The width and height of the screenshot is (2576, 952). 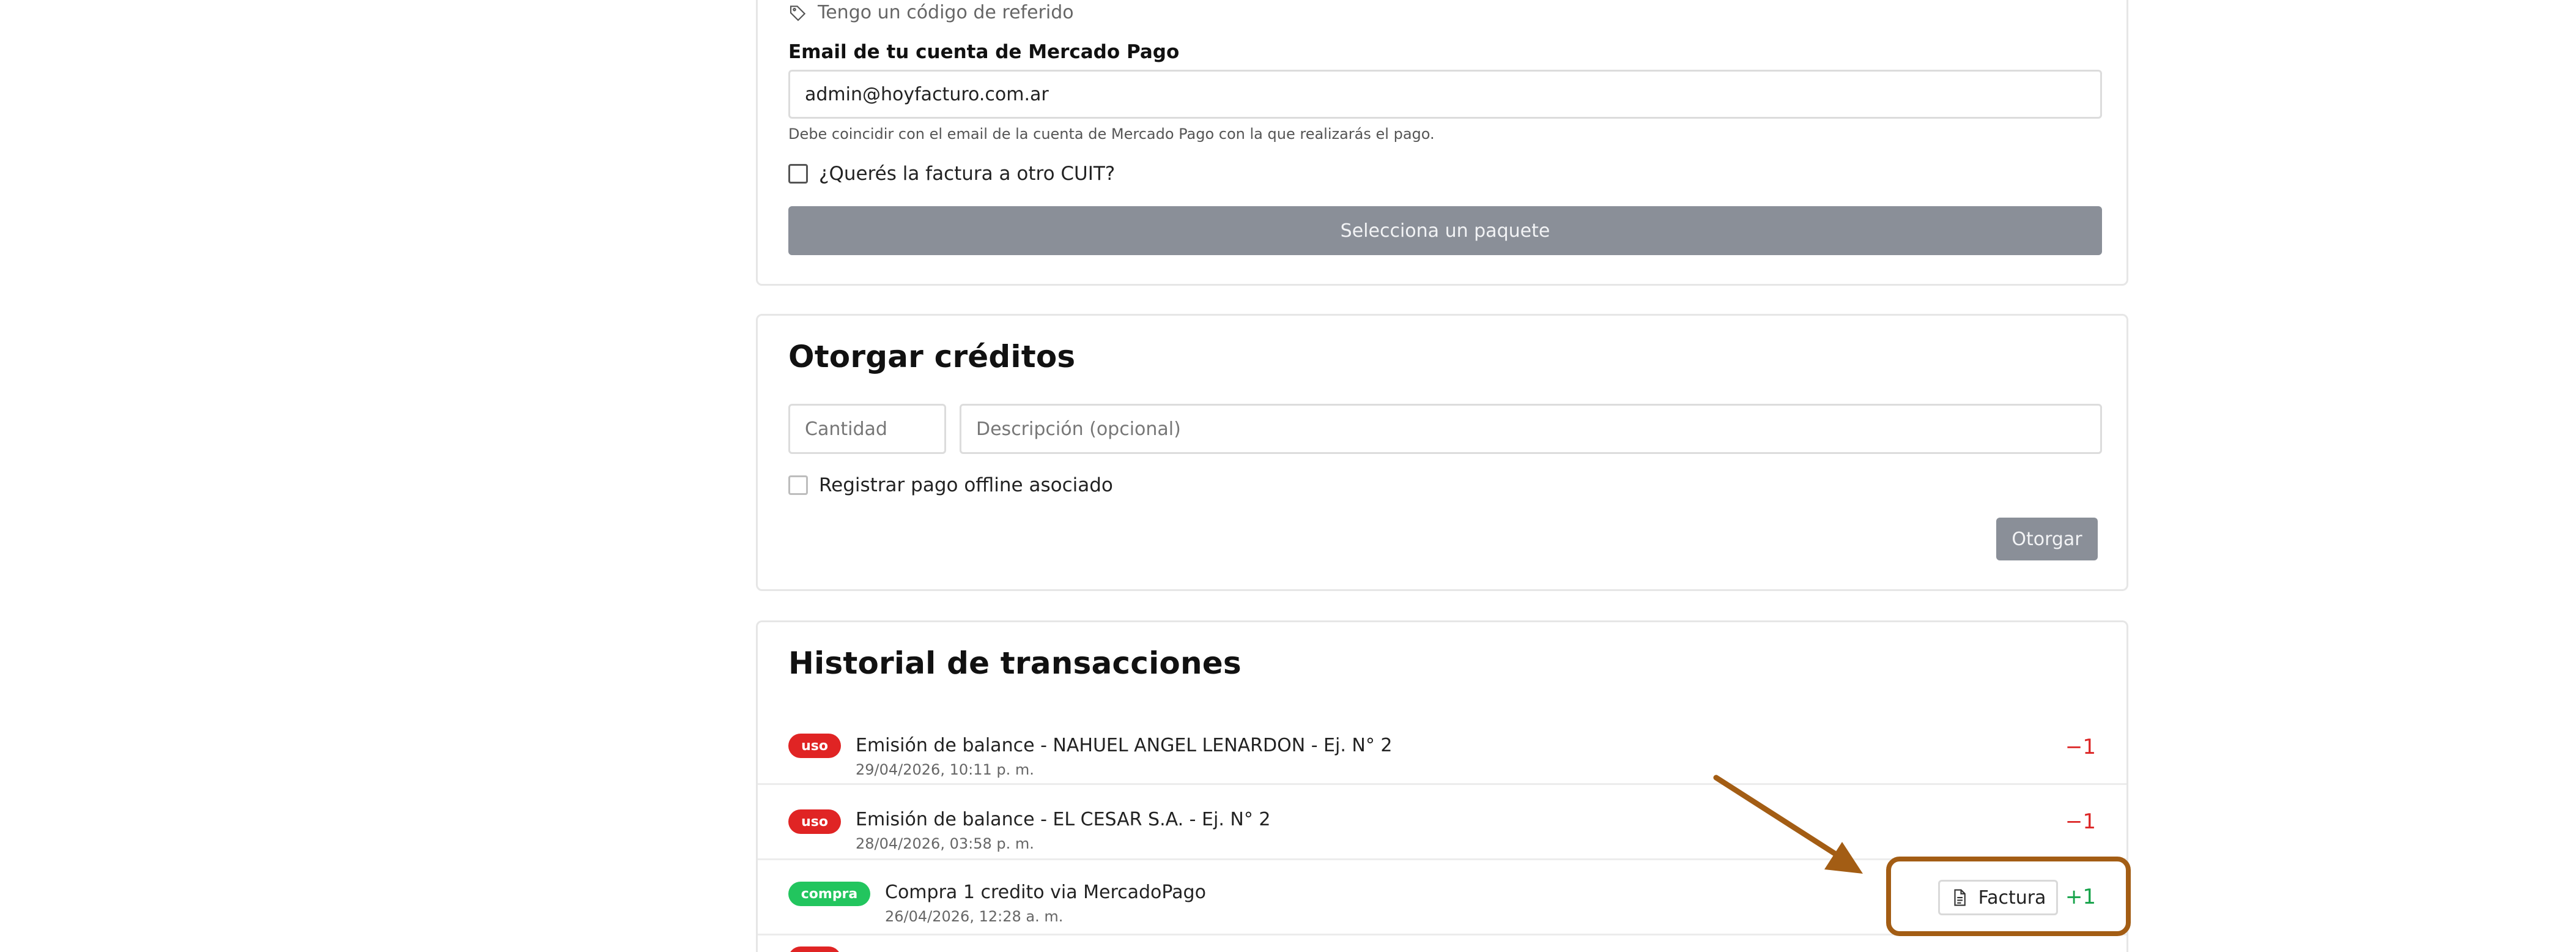 I want to click on transaction-date: 28/04/2026, 03:58 p. m., so click(x=945, y=844).